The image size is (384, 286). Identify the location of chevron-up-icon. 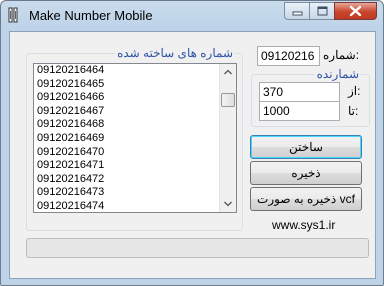
(228, 72).